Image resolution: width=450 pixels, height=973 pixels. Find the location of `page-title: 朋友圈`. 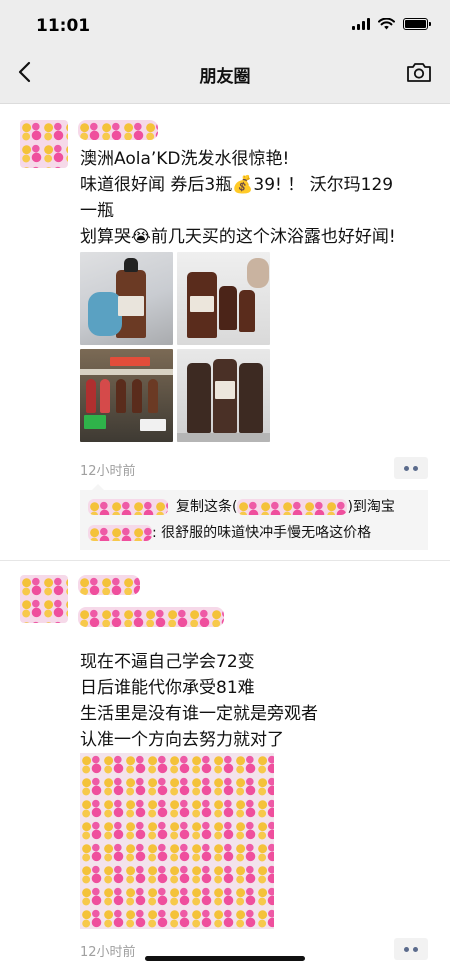

page-title: 朋友圈 is located at coordinates (225, 77).